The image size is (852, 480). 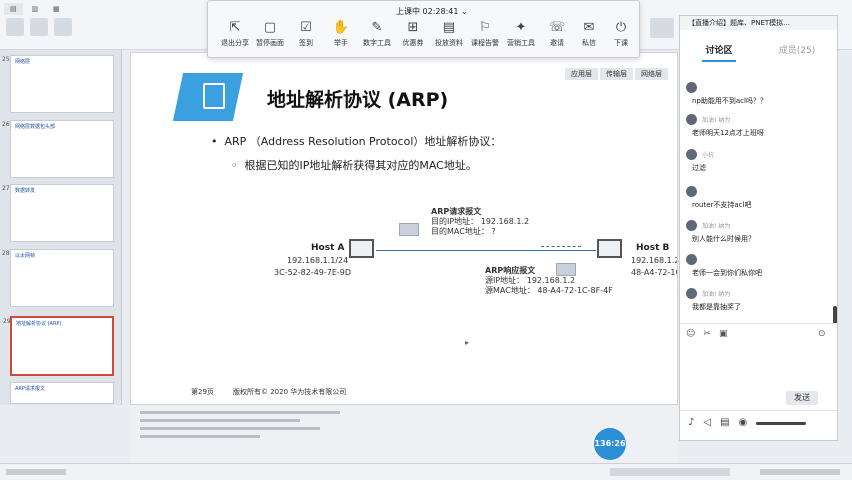 What do you see at coordinates (427, 11) in the screenshot?
I see `status-text: 上课中 02:28:41` at bounding box center [427, 11].